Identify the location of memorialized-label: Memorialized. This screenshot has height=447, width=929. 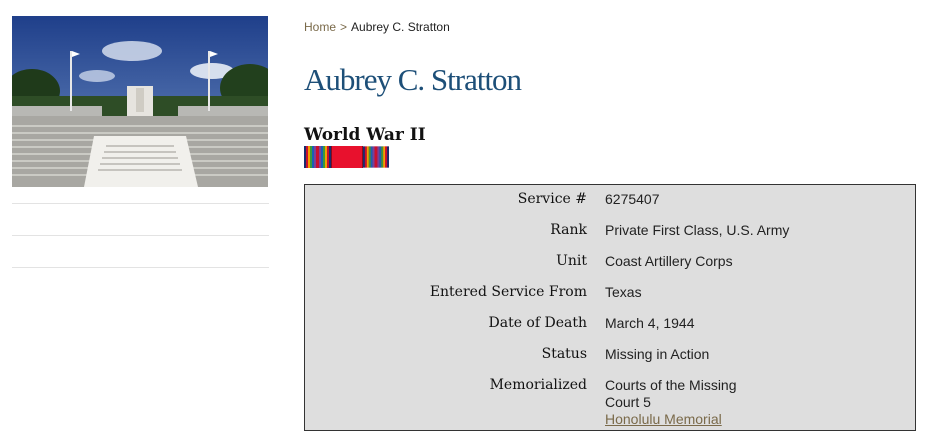
(538, 385).